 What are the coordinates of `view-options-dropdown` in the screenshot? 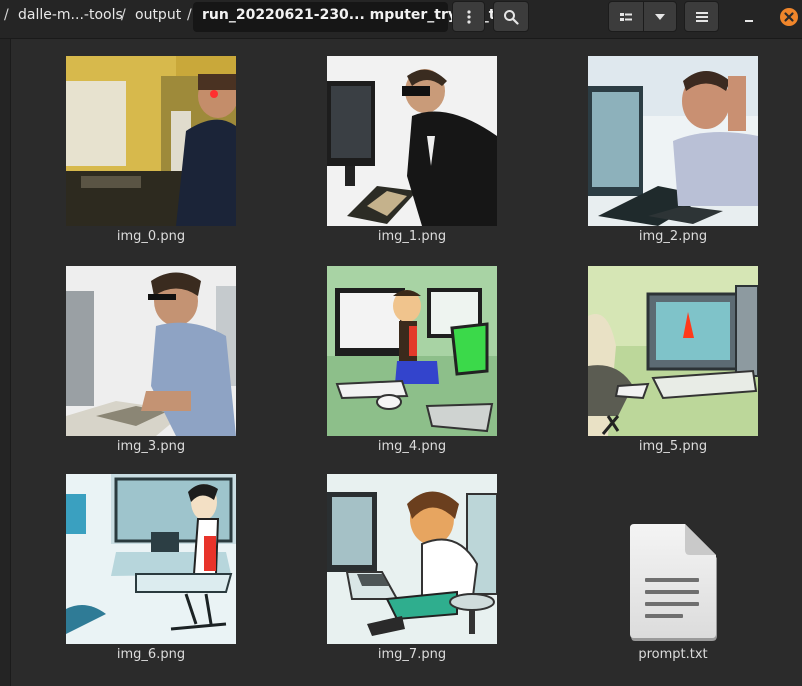 It's located at (660, 16).